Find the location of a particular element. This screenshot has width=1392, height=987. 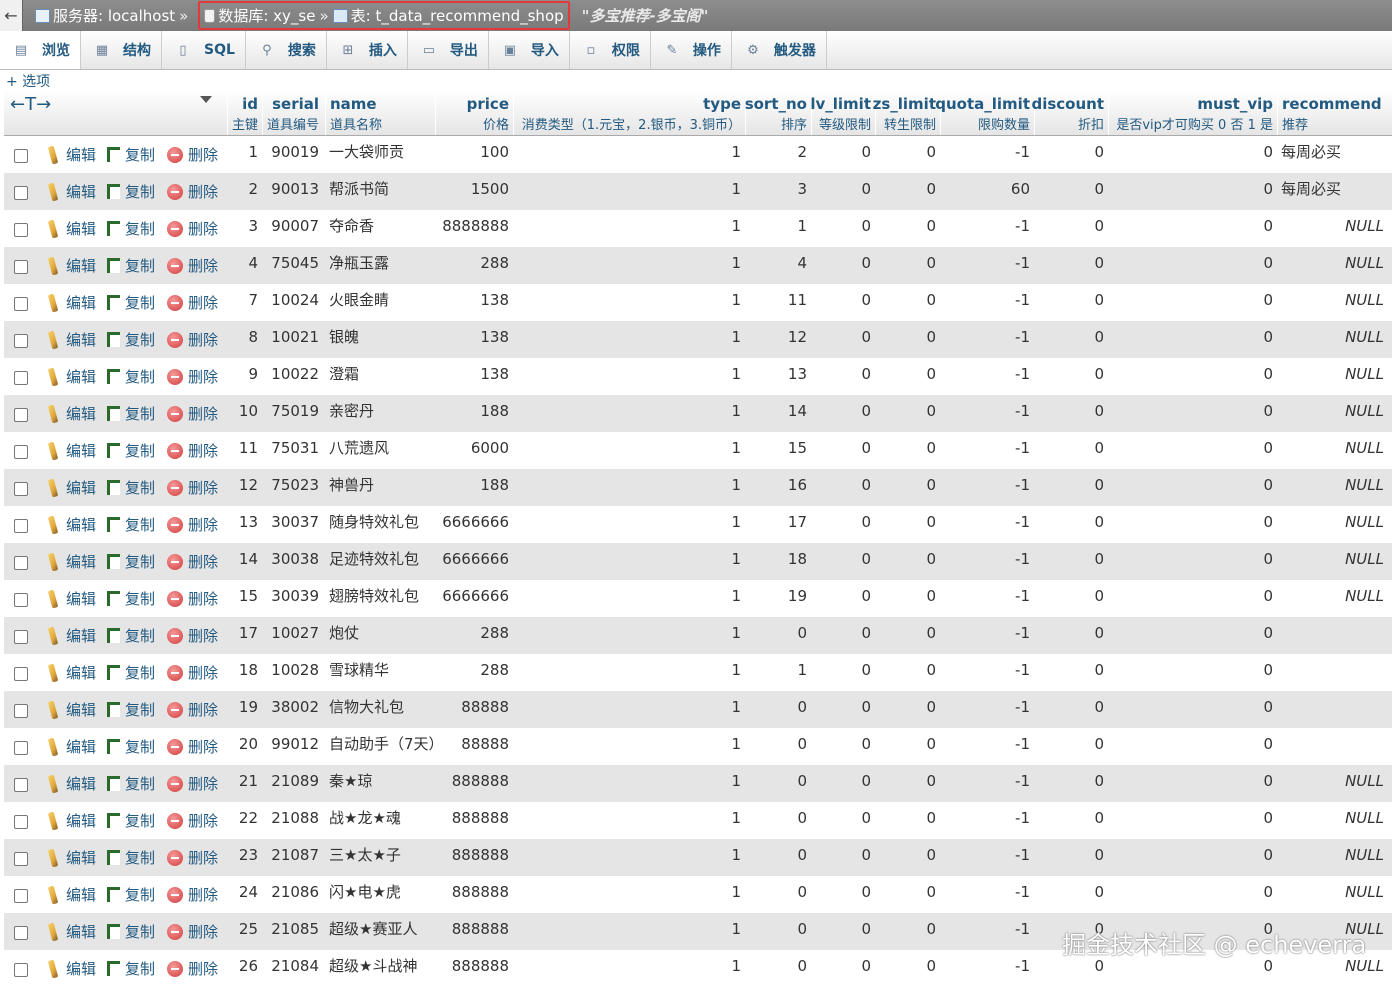

cell-serial: 30037 is located at coordinates (292, 524).